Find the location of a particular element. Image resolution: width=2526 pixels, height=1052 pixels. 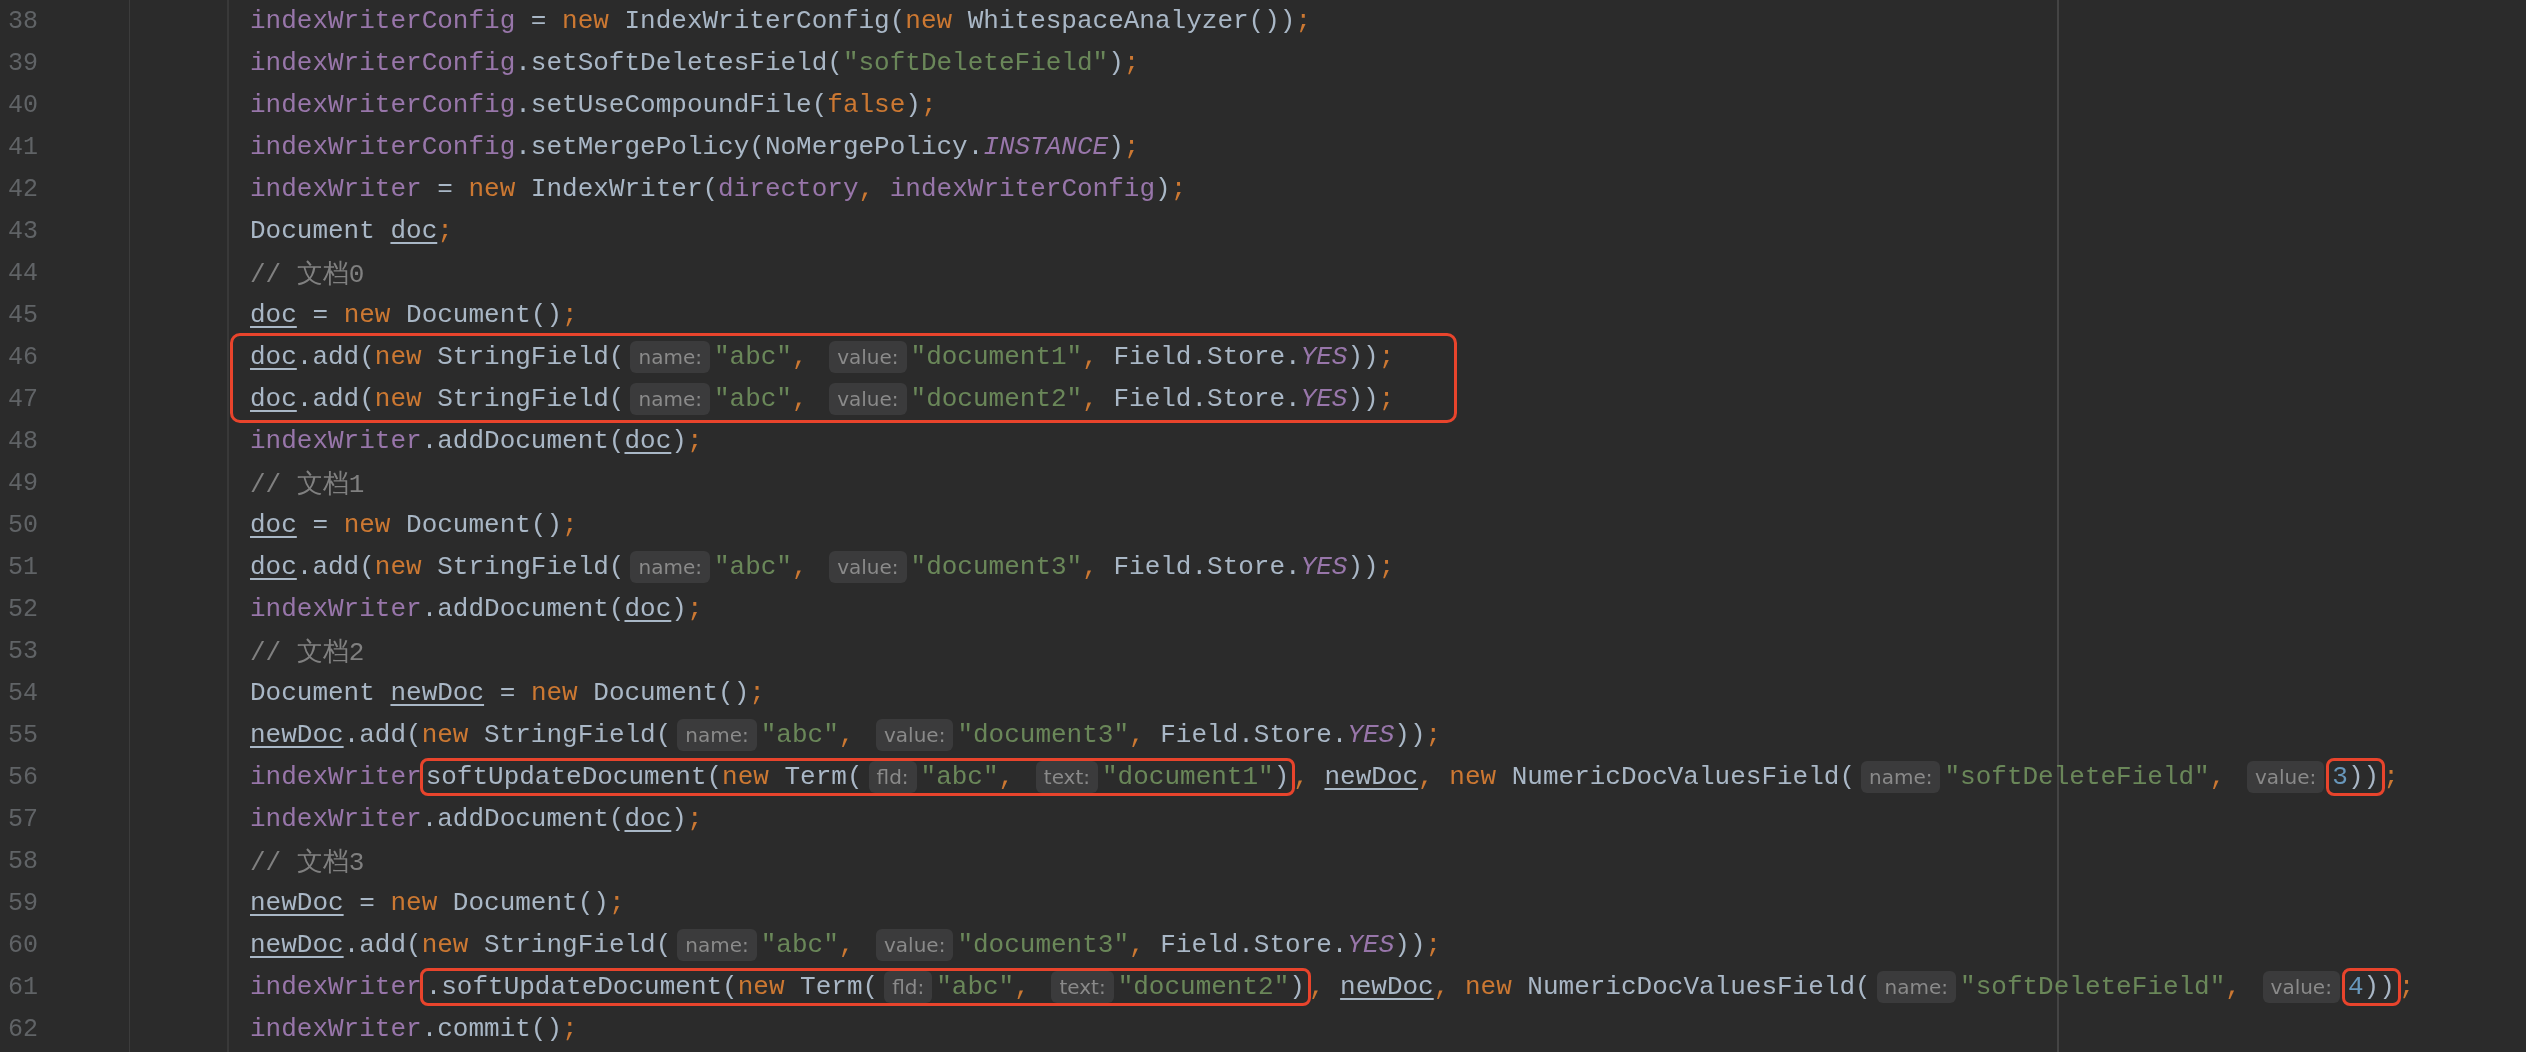

line-number: 61 is located at coordinates (23, 987).